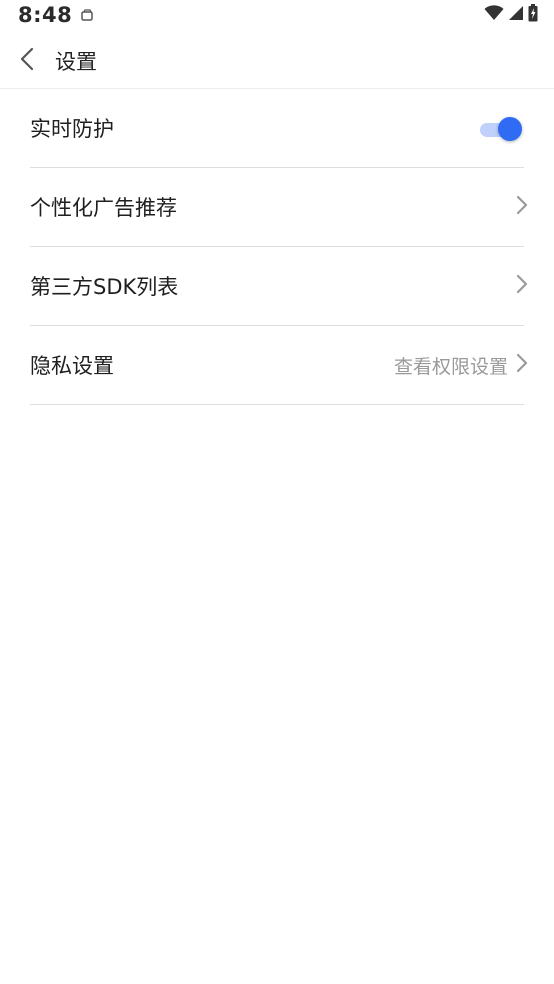  What do you see at coordinates (72, 366) in the screenshot?
I see `setting-label: 隐私设置` at bounding box center [72, 366].